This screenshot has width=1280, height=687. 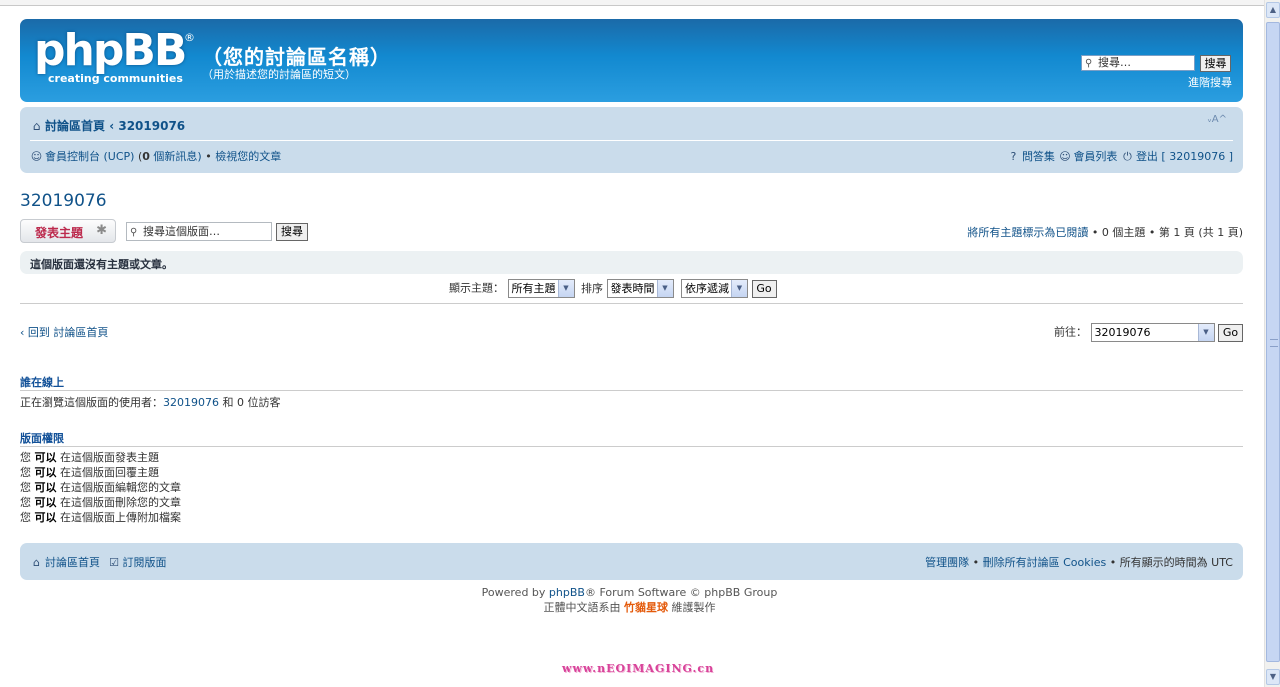 I want to click on scroll-up-icon: ▲, so click(x=1273, y=10).